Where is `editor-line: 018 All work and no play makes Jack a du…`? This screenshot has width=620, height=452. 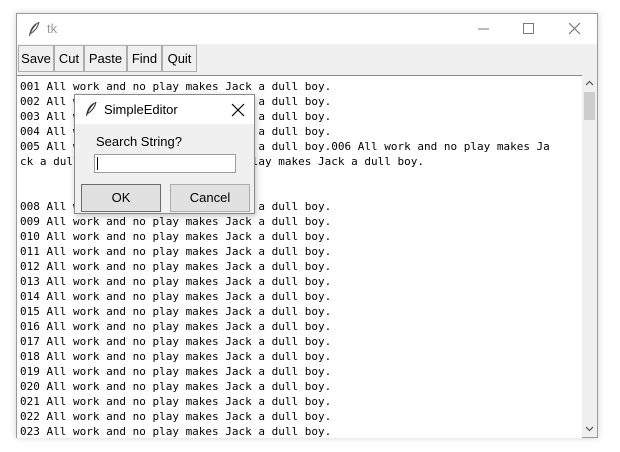
editor-line: 018 All work and no play makes Jack a du… is located at coordinates (176, 356).